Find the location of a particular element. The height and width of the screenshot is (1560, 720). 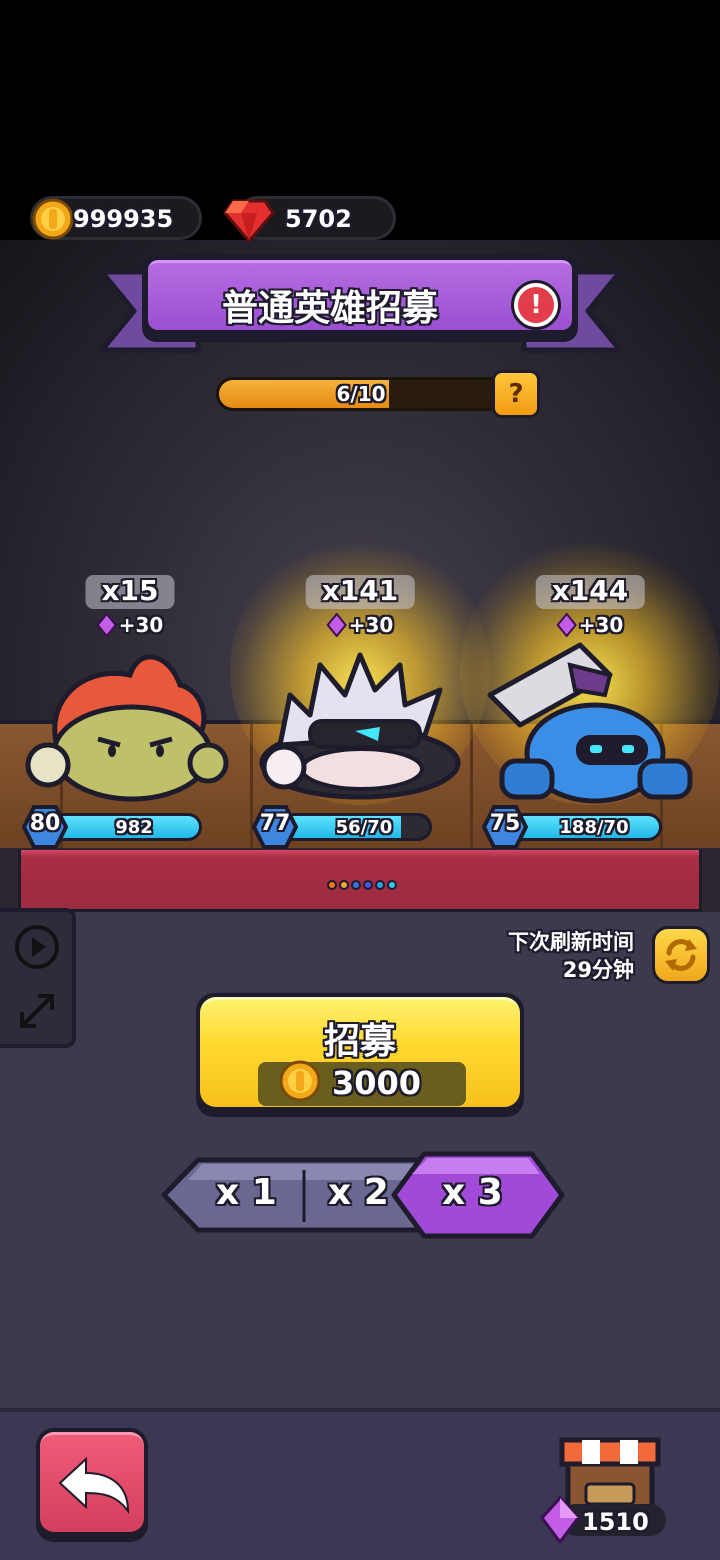

hero-level-row: 982 80 is located at coordinates (130, 827).